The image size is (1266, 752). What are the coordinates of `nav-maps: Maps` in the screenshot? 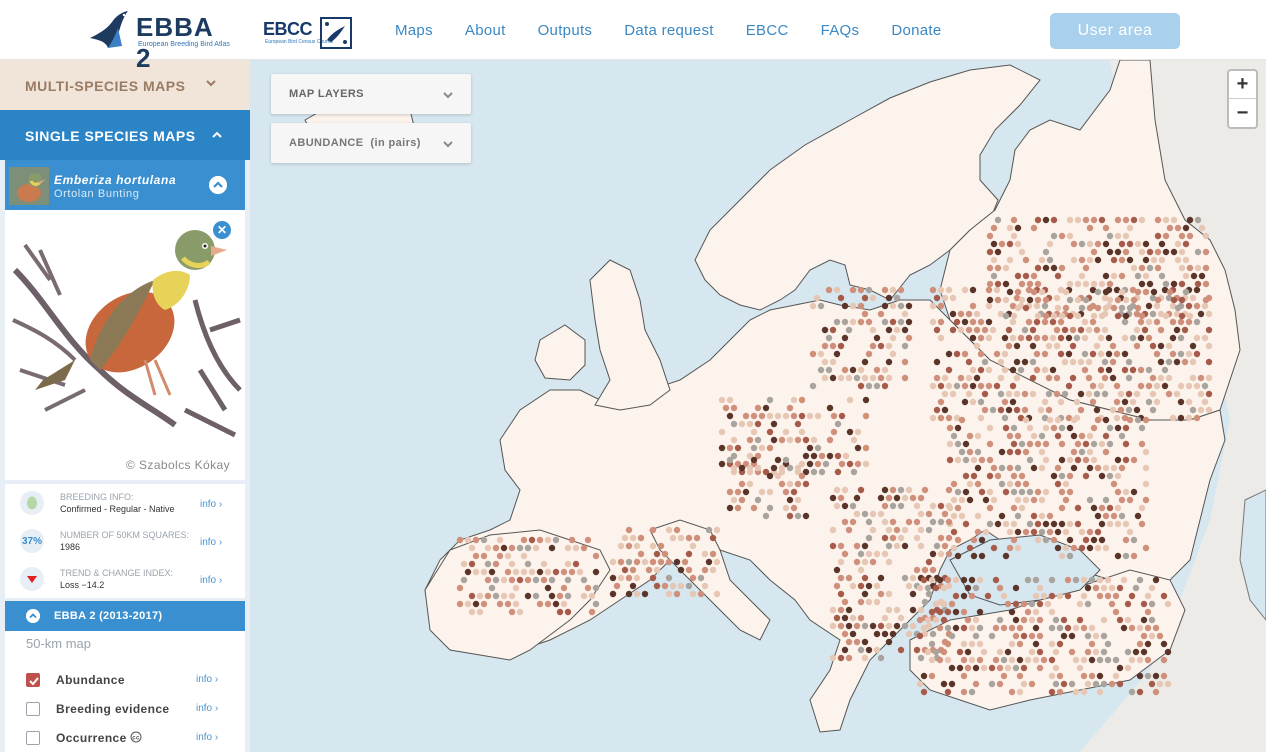 It's located at (414, 30).